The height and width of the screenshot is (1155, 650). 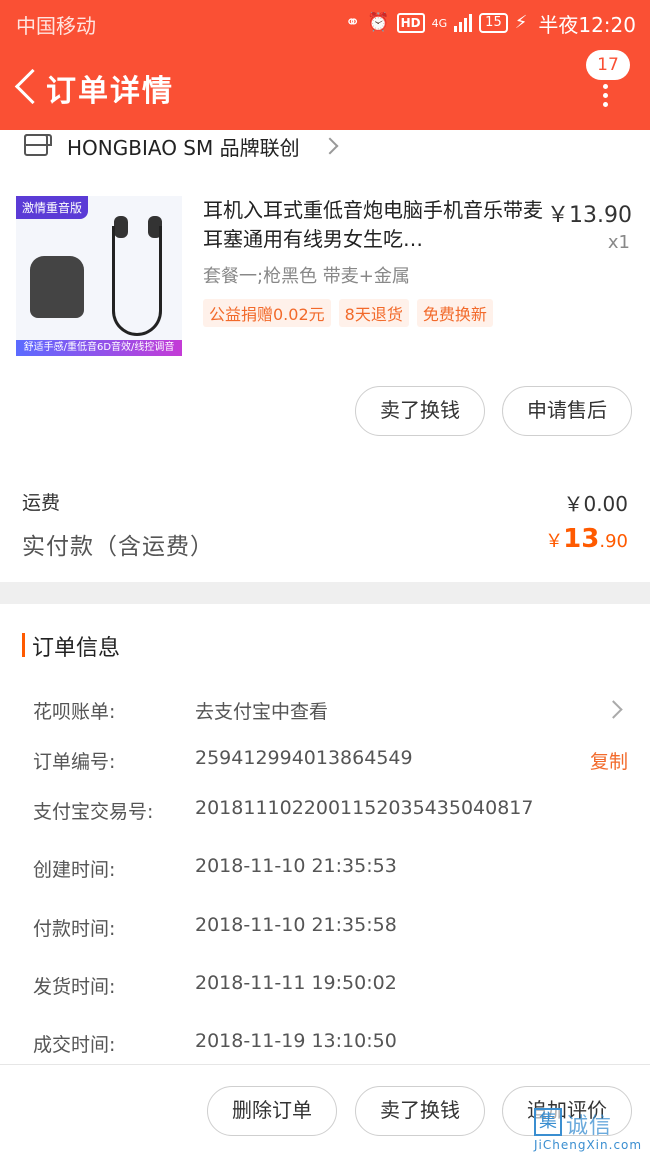 I want to click on paid-total-value: ￥13.90, so click(x=586, y=539).